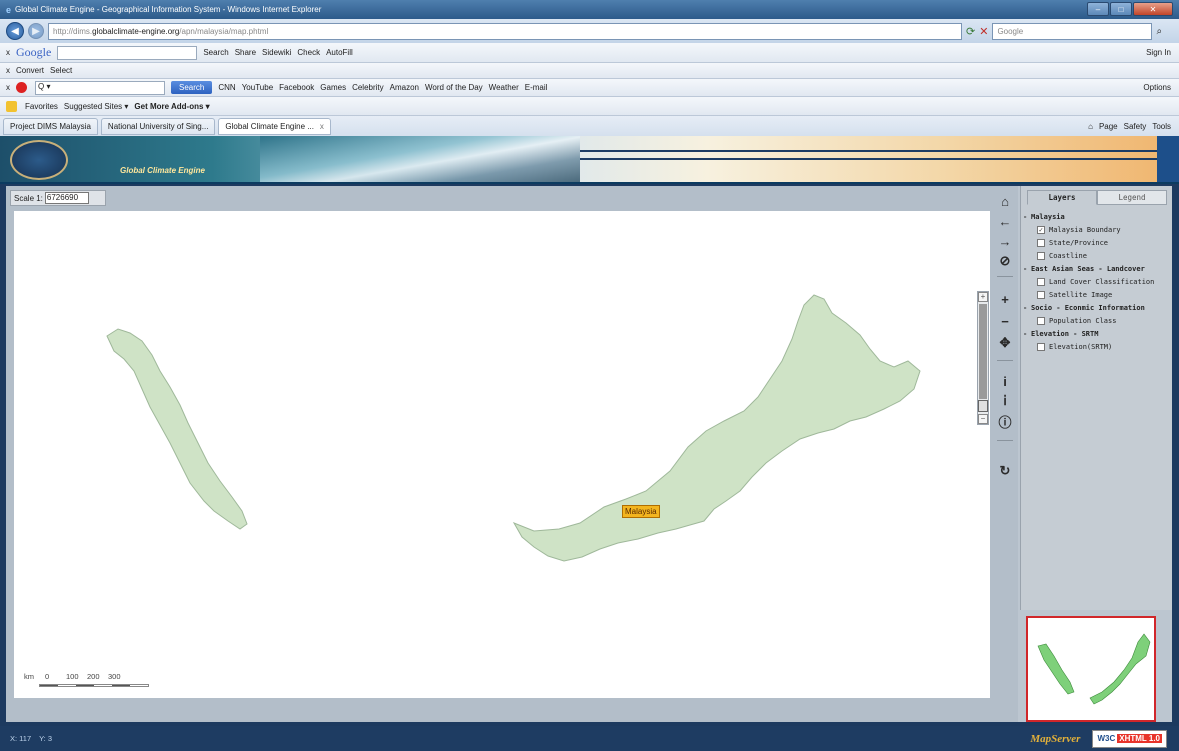  What do you see at coordinates (226, 87) in the screenshot?
I see `toolbar-link-cnn: CNN` at bounding box center [226, 87].